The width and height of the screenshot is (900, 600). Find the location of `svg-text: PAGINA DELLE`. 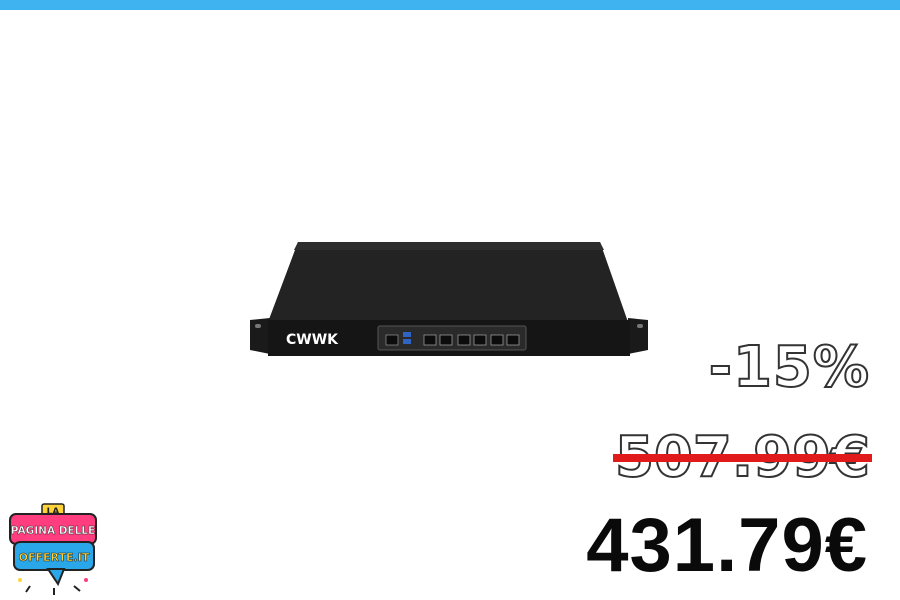

svg-text: PAGINA DELLE is located at coordinates (53, 531).